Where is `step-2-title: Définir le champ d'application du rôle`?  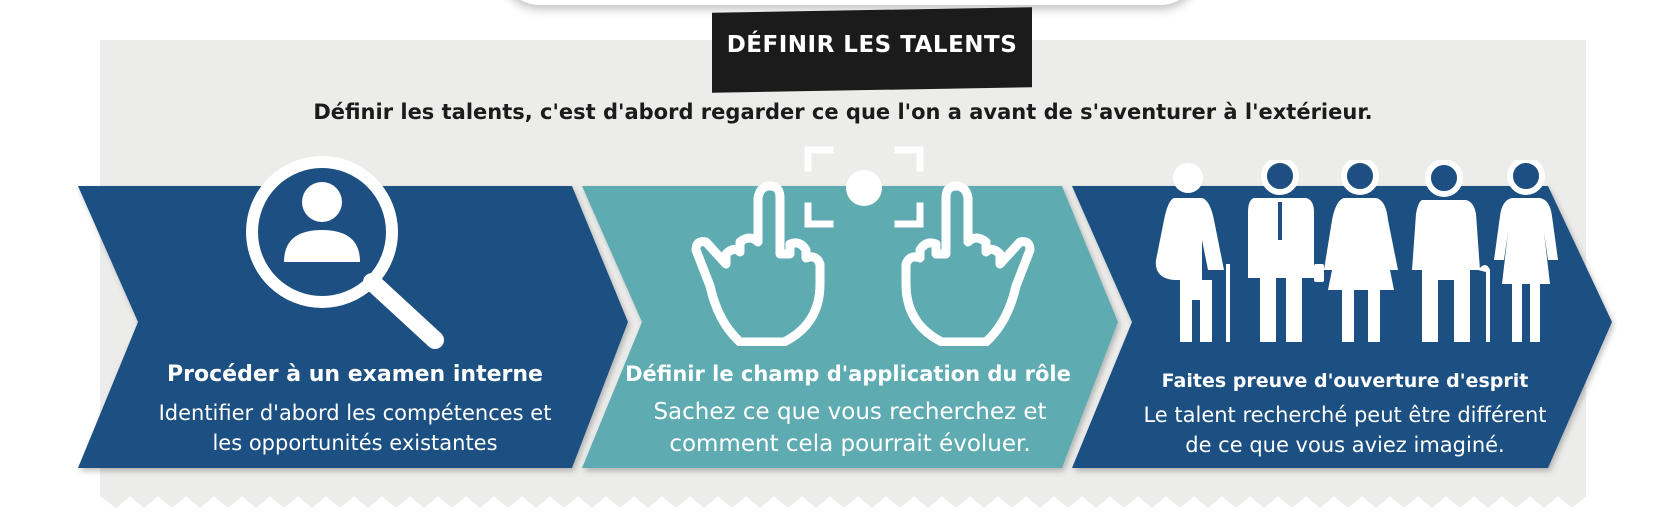 step-2-title: Définir le champ d'application du rôle is located at coordinates (848, 374).